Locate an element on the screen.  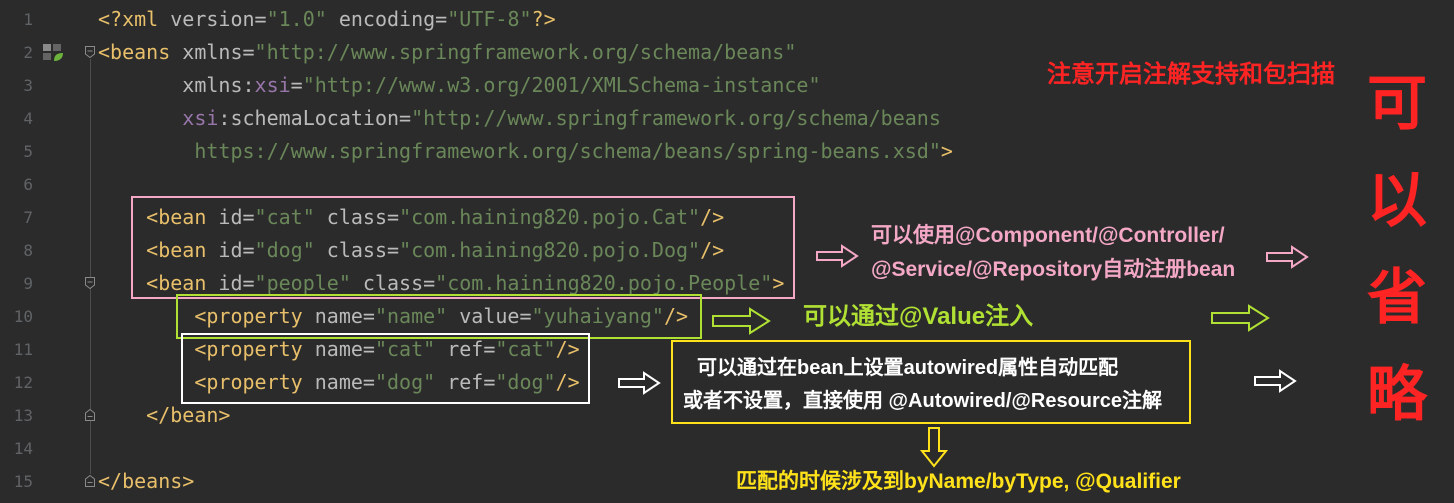
line-number: 12 is located at coordinates (23, 382).